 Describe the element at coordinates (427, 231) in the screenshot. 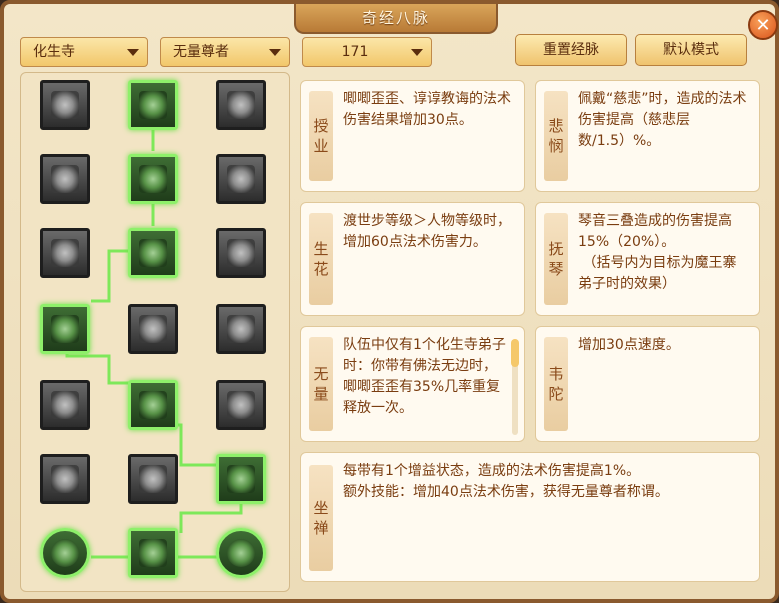

I see `card-text: 渡世步等级＞人物等级时，增加60点法术伤害力。` at that location.